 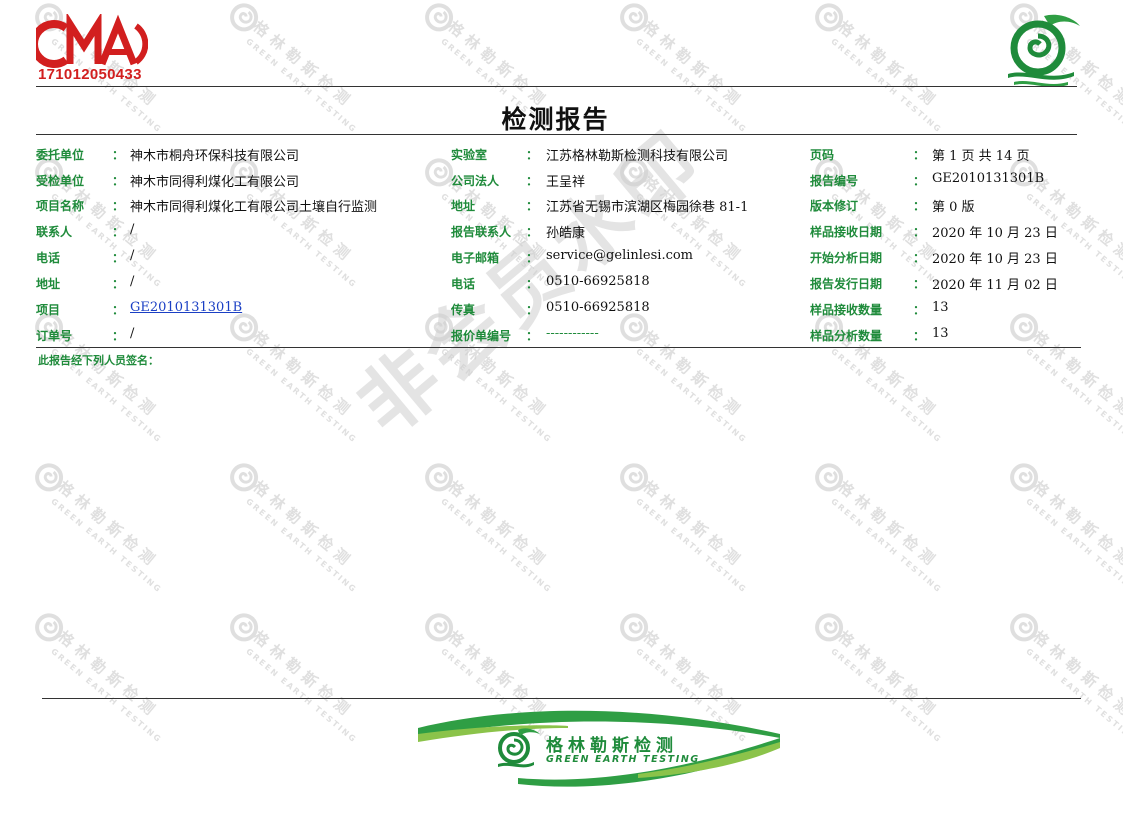 What do you see at coordinates (555, 119) in the screenshot?
I see `page-title: 检测报告` at bounding box center [555, 119].